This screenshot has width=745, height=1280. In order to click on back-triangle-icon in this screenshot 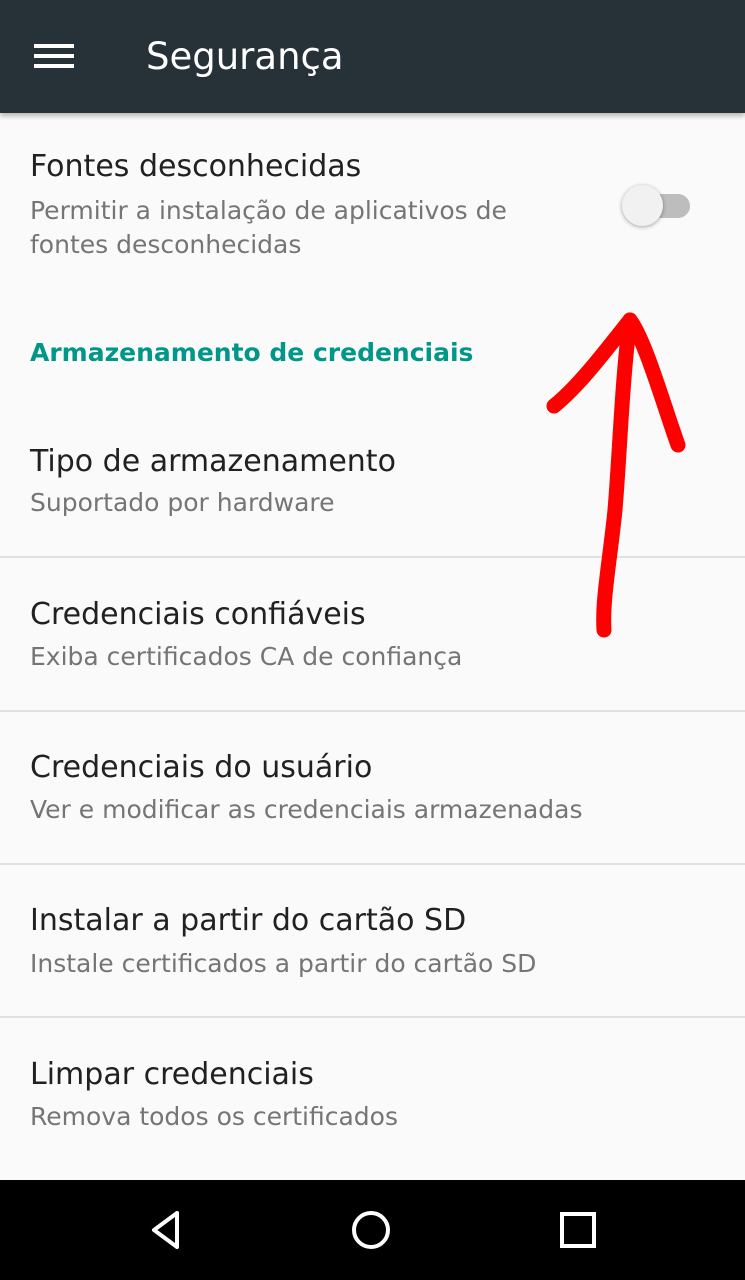, I will do `click(169, 1230)`.